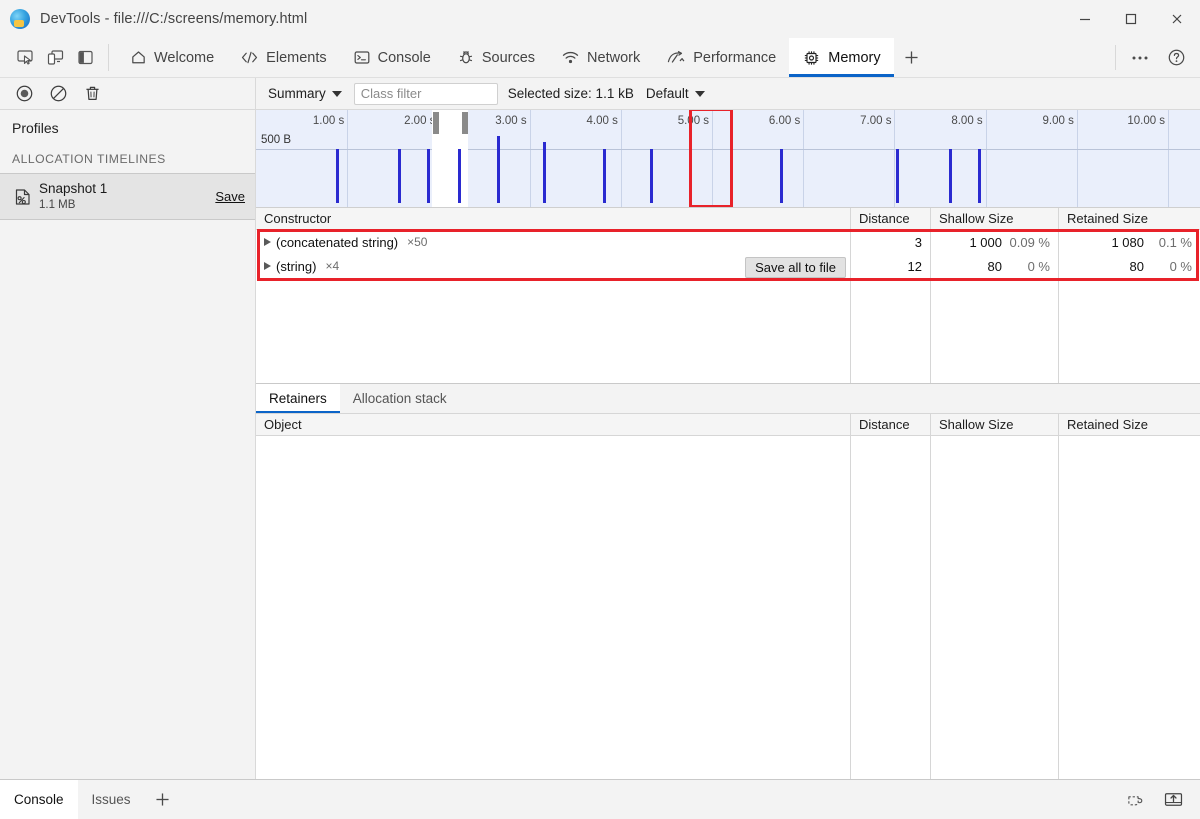  Describe the element at coordinates (1176, 58) in the screenshot. I see `question-circle-icon` at that location.